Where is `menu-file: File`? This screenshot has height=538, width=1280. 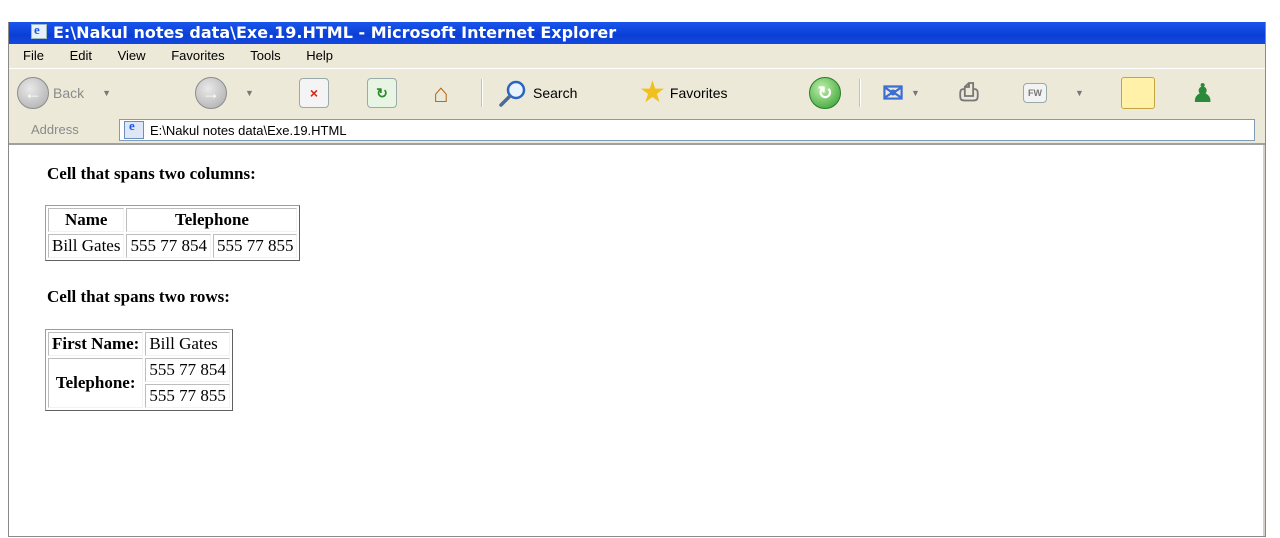 menu-file: File is located at coordinates (33, 56).